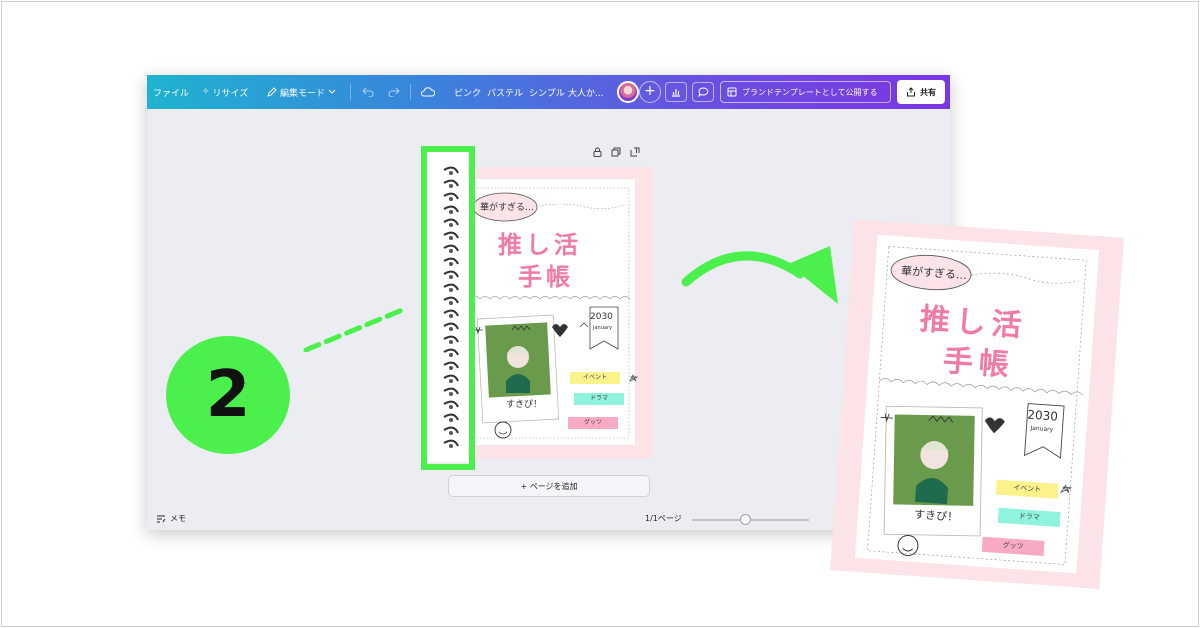 The height and width of the screenshot is (628, 1200). I want to click on menu-edit-mode: 編集モード, so click(301, 92).